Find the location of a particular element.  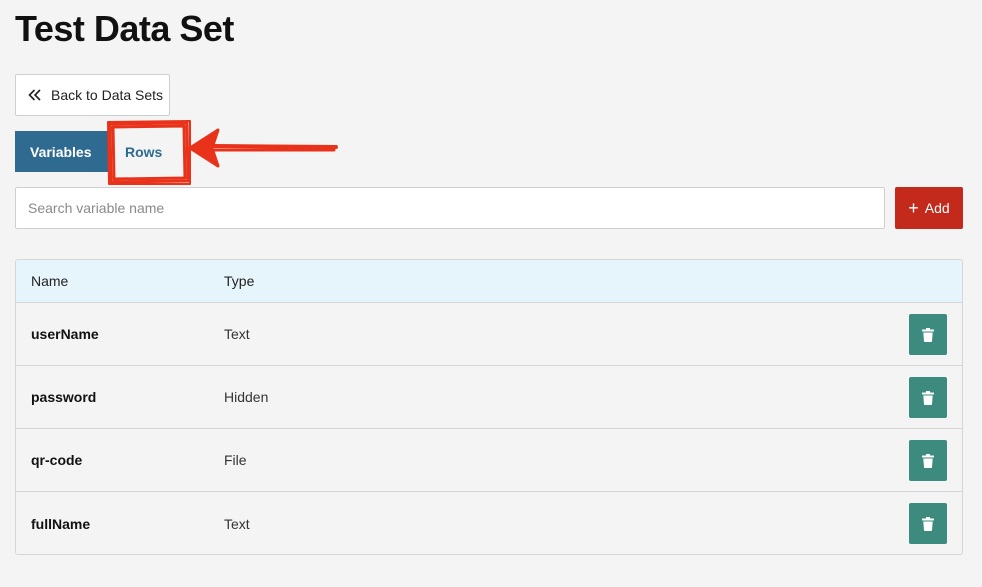

column-header-name: Name is located at coordinates (50, 281).